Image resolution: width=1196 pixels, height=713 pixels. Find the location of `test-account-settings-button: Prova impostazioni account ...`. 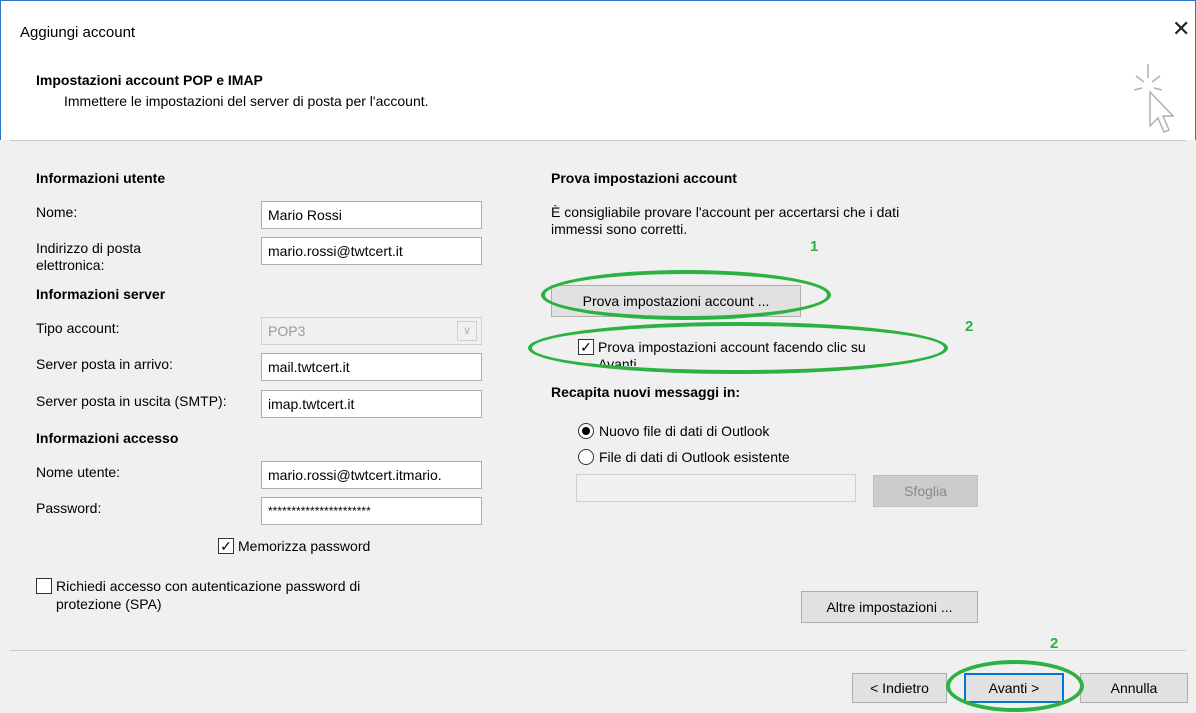

test-account-settings-button: Prova impostazioni account ... is located at coordinates (676, 301).